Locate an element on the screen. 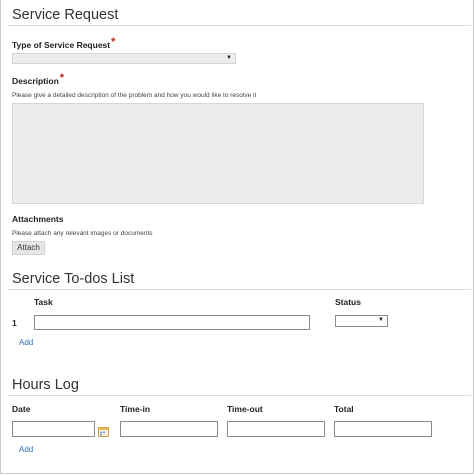 The width and height of the screenshot is (474, 475). status-column-header: Status is located at coordinates (348, 302).